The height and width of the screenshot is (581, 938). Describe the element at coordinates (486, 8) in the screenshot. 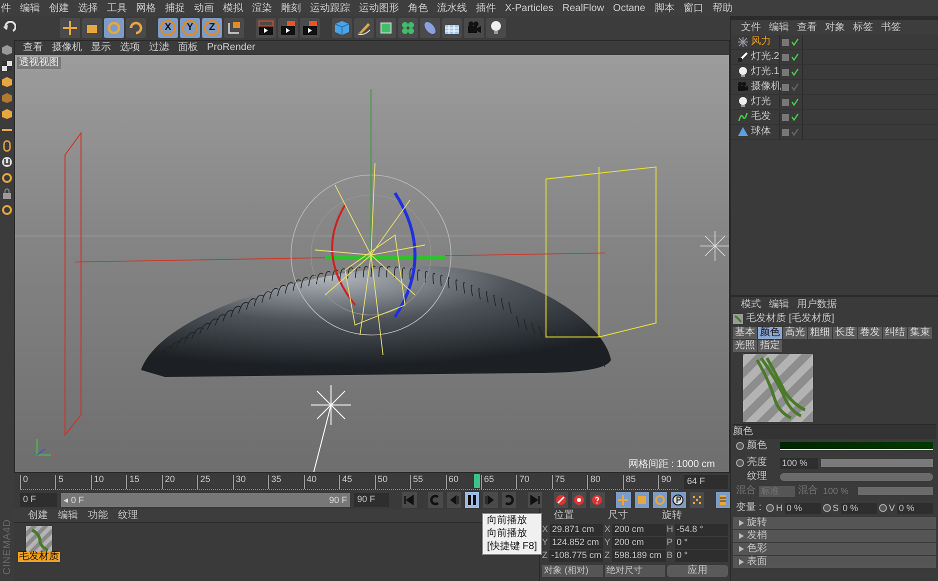

I see `menu-item: 插件` at that location.